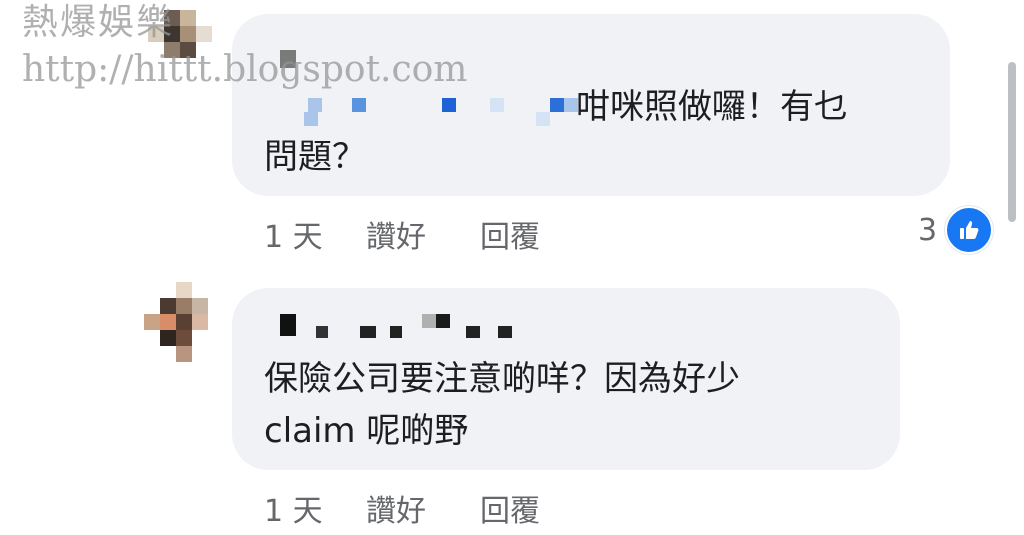  I want to click on thumbs-up-icon, so click(969, 230).